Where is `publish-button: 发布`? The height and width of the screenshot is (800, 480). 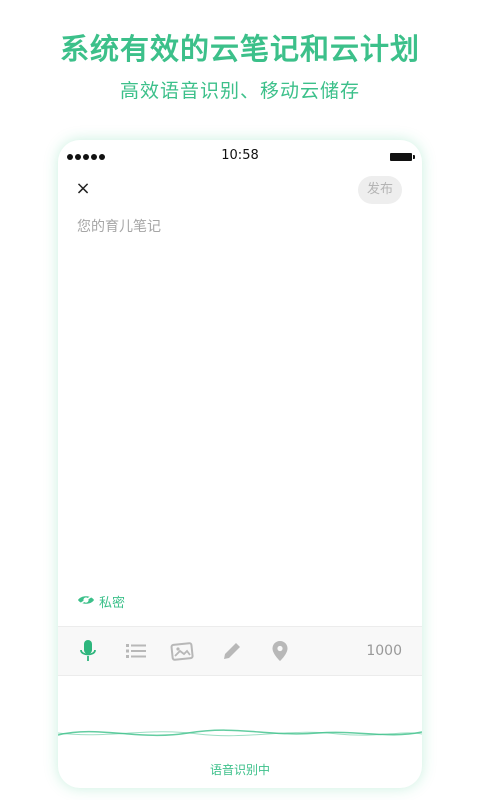
publish-button: 发布 is located at coordinates (380, 190).